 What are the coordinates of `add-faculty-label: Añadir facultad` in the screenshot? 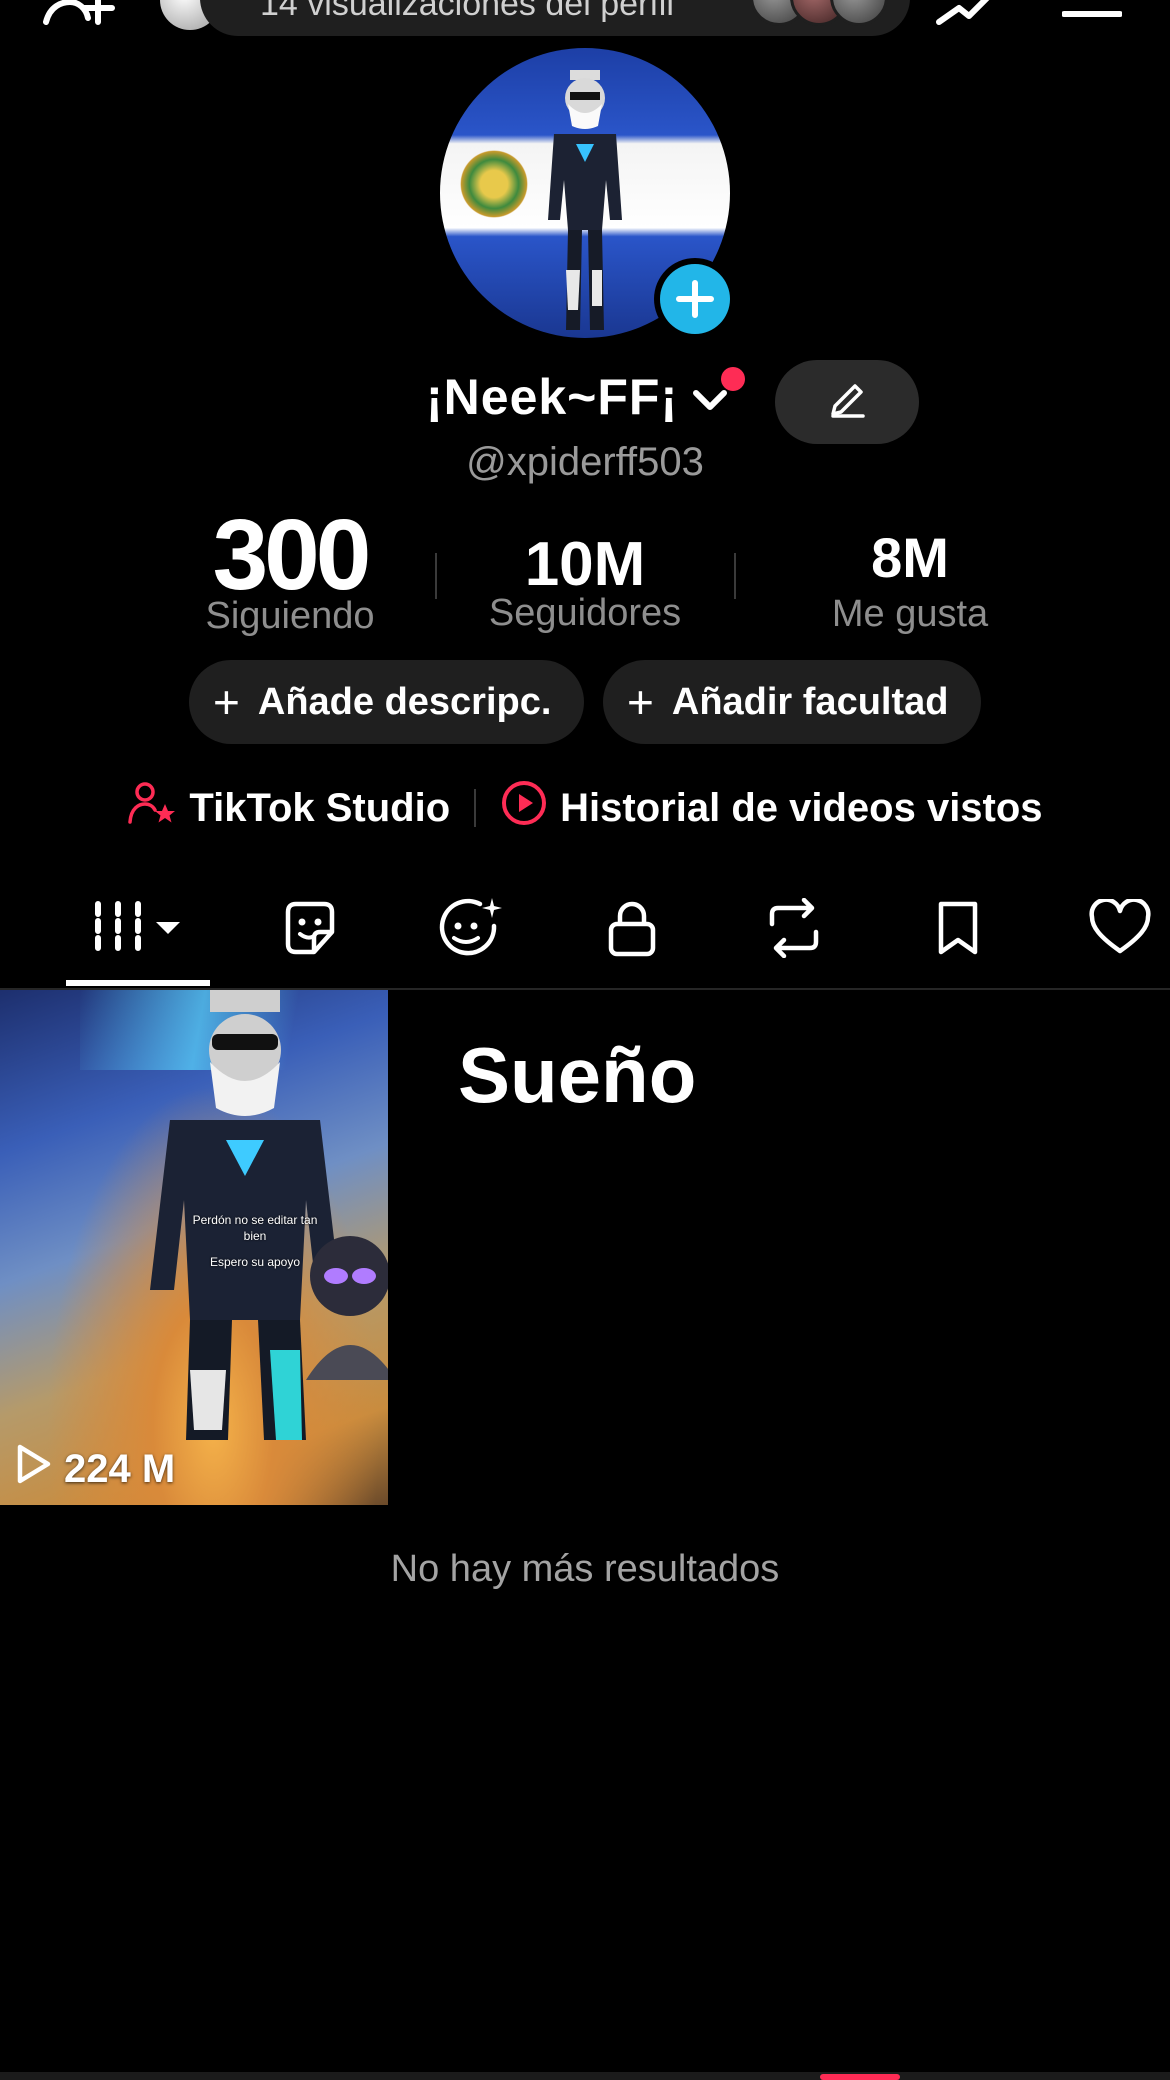 It's located at (810, 701).